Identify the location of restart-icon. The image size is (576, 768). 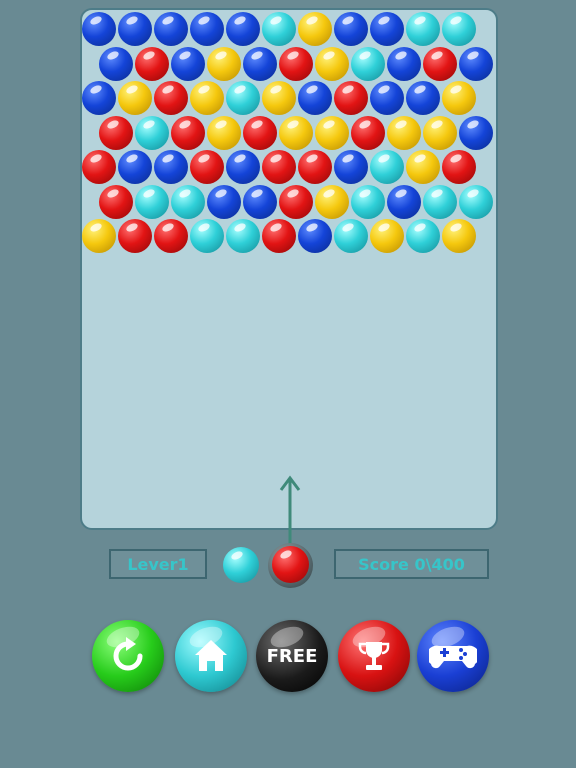
(128, 654).